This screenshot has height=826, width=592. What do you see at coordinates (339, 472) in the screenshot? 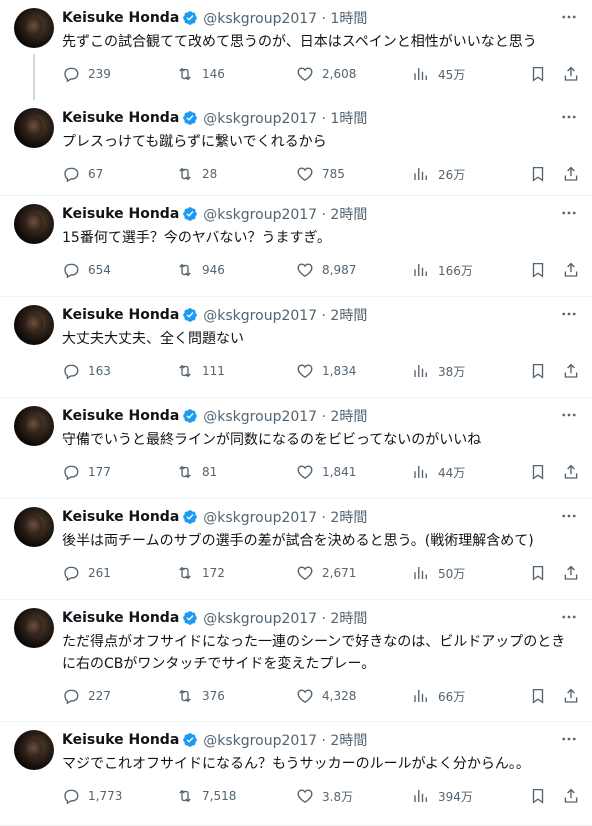
I see `like-count: 1,841` at bounding box center [339, 472].